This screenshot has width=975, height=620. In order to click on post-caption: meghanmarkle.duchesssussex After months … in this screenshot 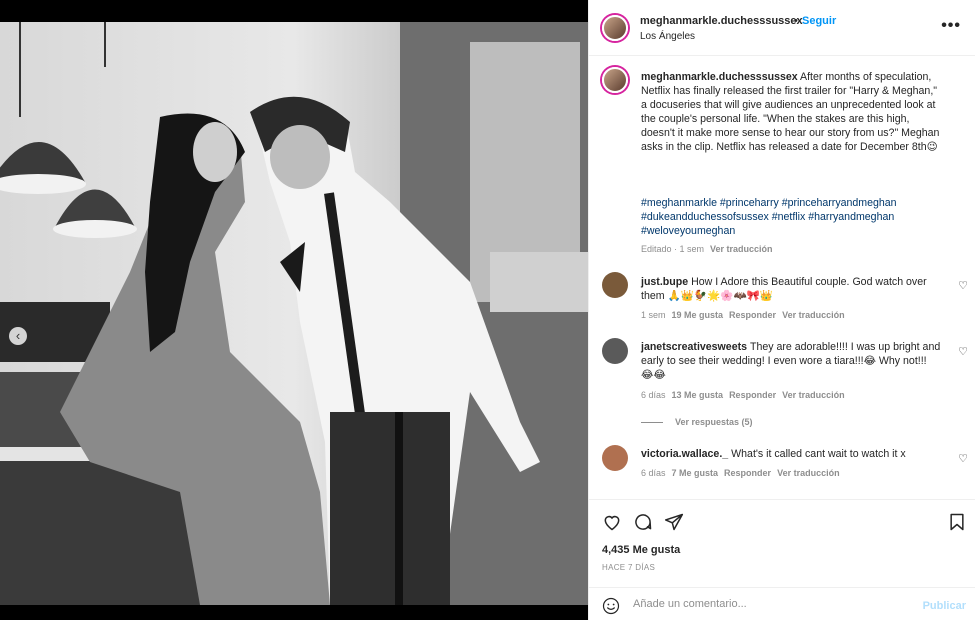, I will do `click(791, 112)`.